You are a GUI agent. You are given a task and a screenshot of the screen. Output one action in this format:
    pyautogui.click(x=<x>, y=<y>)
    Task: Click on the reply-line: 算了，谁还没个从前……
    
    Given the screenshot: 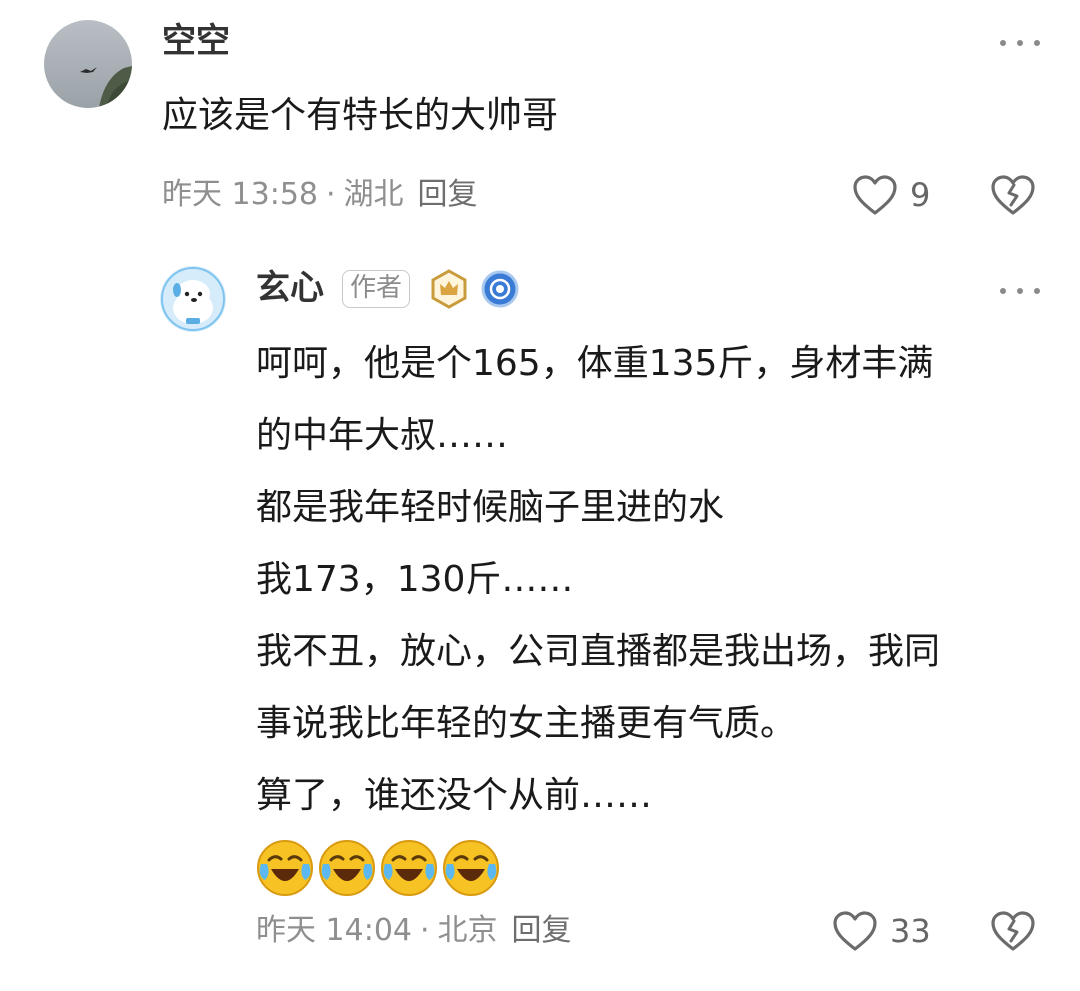 What is the action you would take?
    pyautogui.click(x=454, y=795)
    